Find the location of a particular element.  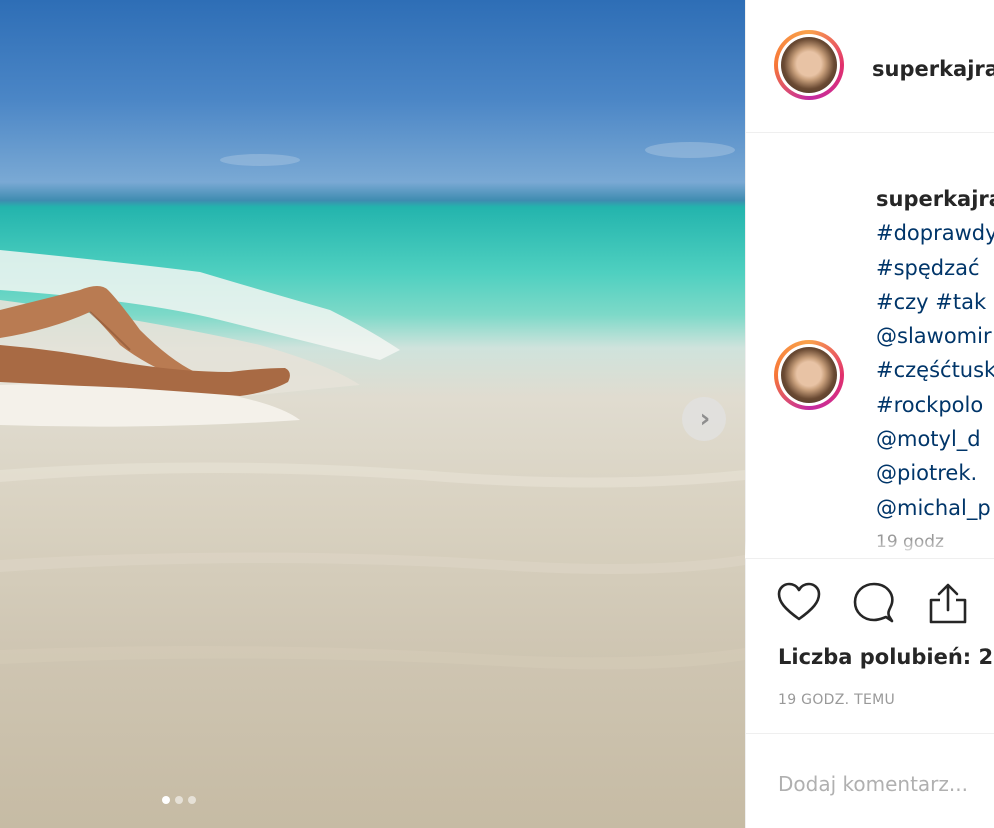

next-photo-button: › is located at coordinates (704, 419).